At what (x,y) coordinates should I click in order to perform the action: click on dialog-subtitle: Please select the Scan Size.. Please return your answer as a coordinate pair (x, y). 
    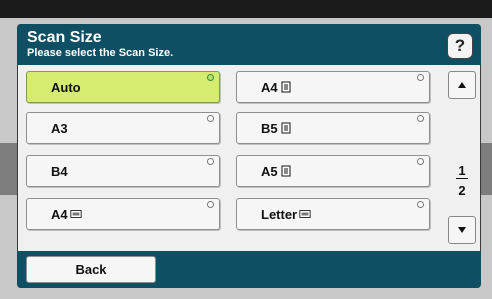
    Looking at the image, I should click on (100, 53).